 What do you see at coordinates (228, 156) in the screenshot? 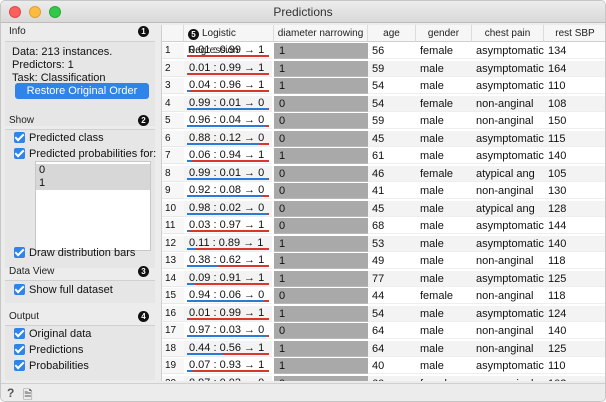
I see `prediction-cell: 0.06 : 0.94 → 1` at bounding box center [228, 156].